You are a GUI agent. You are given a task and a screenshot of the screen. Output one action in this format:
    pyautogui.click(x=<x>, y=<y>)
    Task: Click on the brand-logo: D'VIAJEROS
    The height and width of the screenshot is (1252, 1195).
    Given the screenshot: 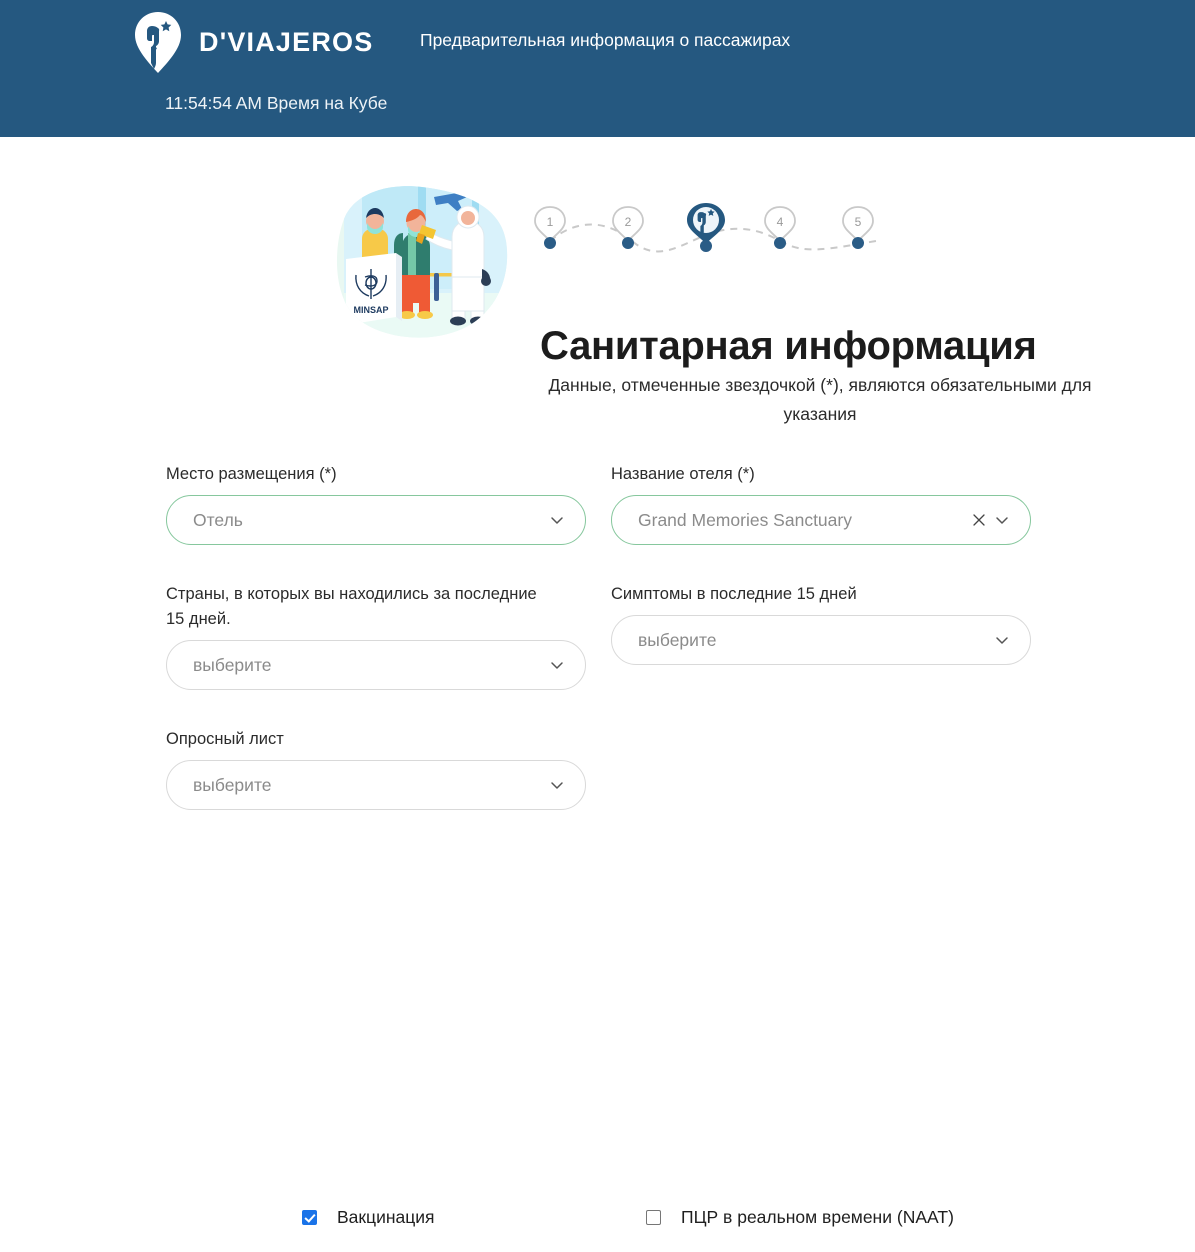 What is the action you would take?
    pyautogui.click(x=249, y=42)
    